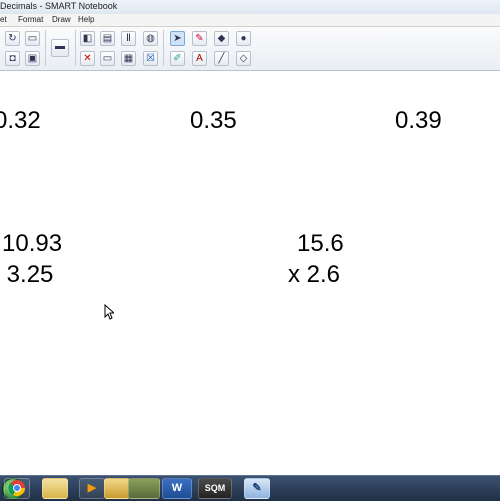  Describe the element at coordinates (92, 488) in the screenshot. I see `media-player-icon: ▶` at that location.